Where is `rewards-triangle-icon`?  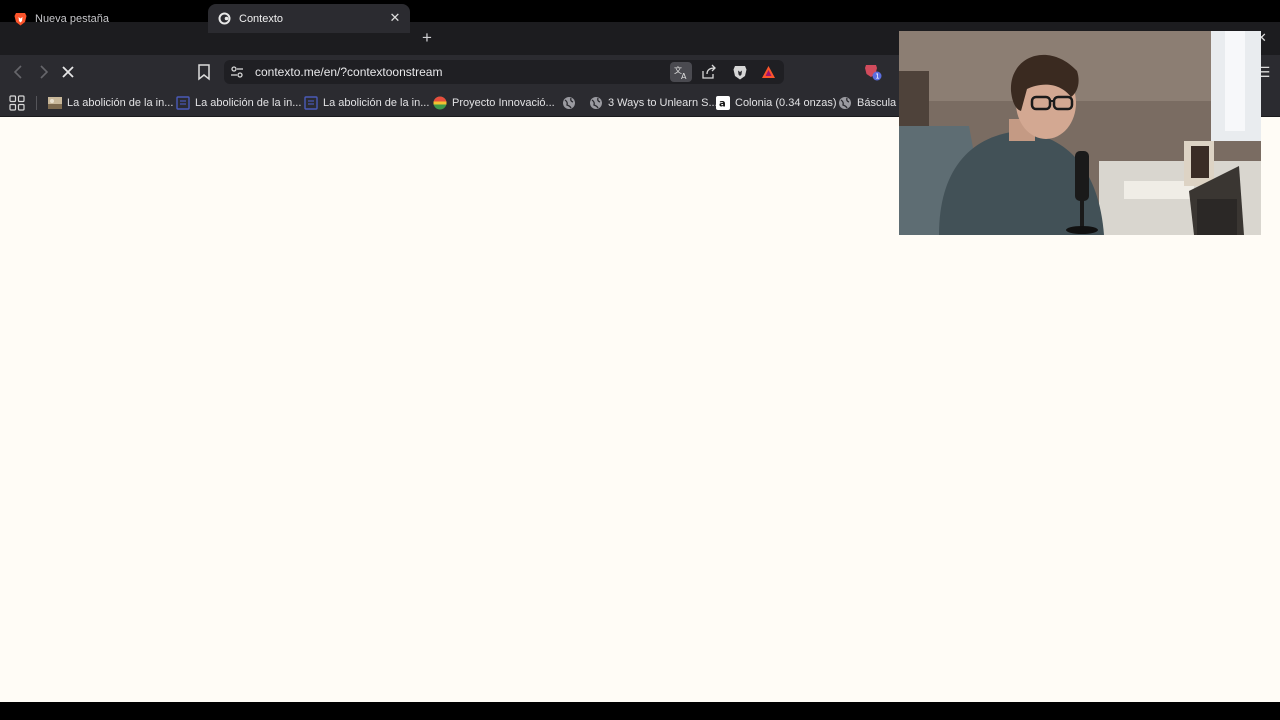 rewards-triangle-icon is located at coordinates (768, 72).